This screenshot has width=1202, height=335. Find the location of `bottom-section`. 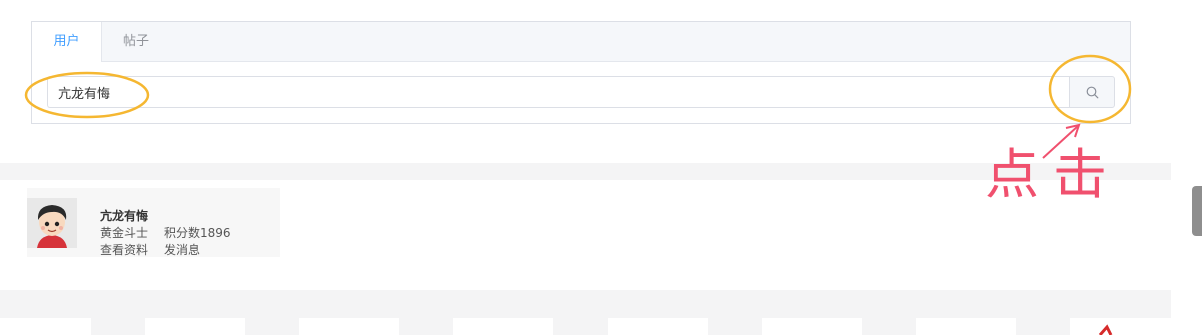

bottom-section is located at coordinates (585, 312).